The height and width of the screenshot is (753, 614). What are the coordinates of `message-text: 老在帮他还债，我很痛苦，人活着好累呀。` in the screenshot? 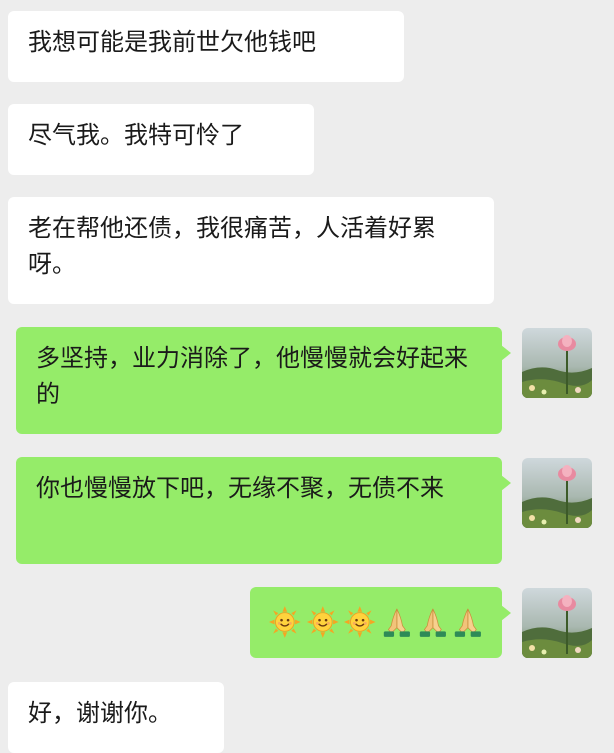 It's located at (232, 246).